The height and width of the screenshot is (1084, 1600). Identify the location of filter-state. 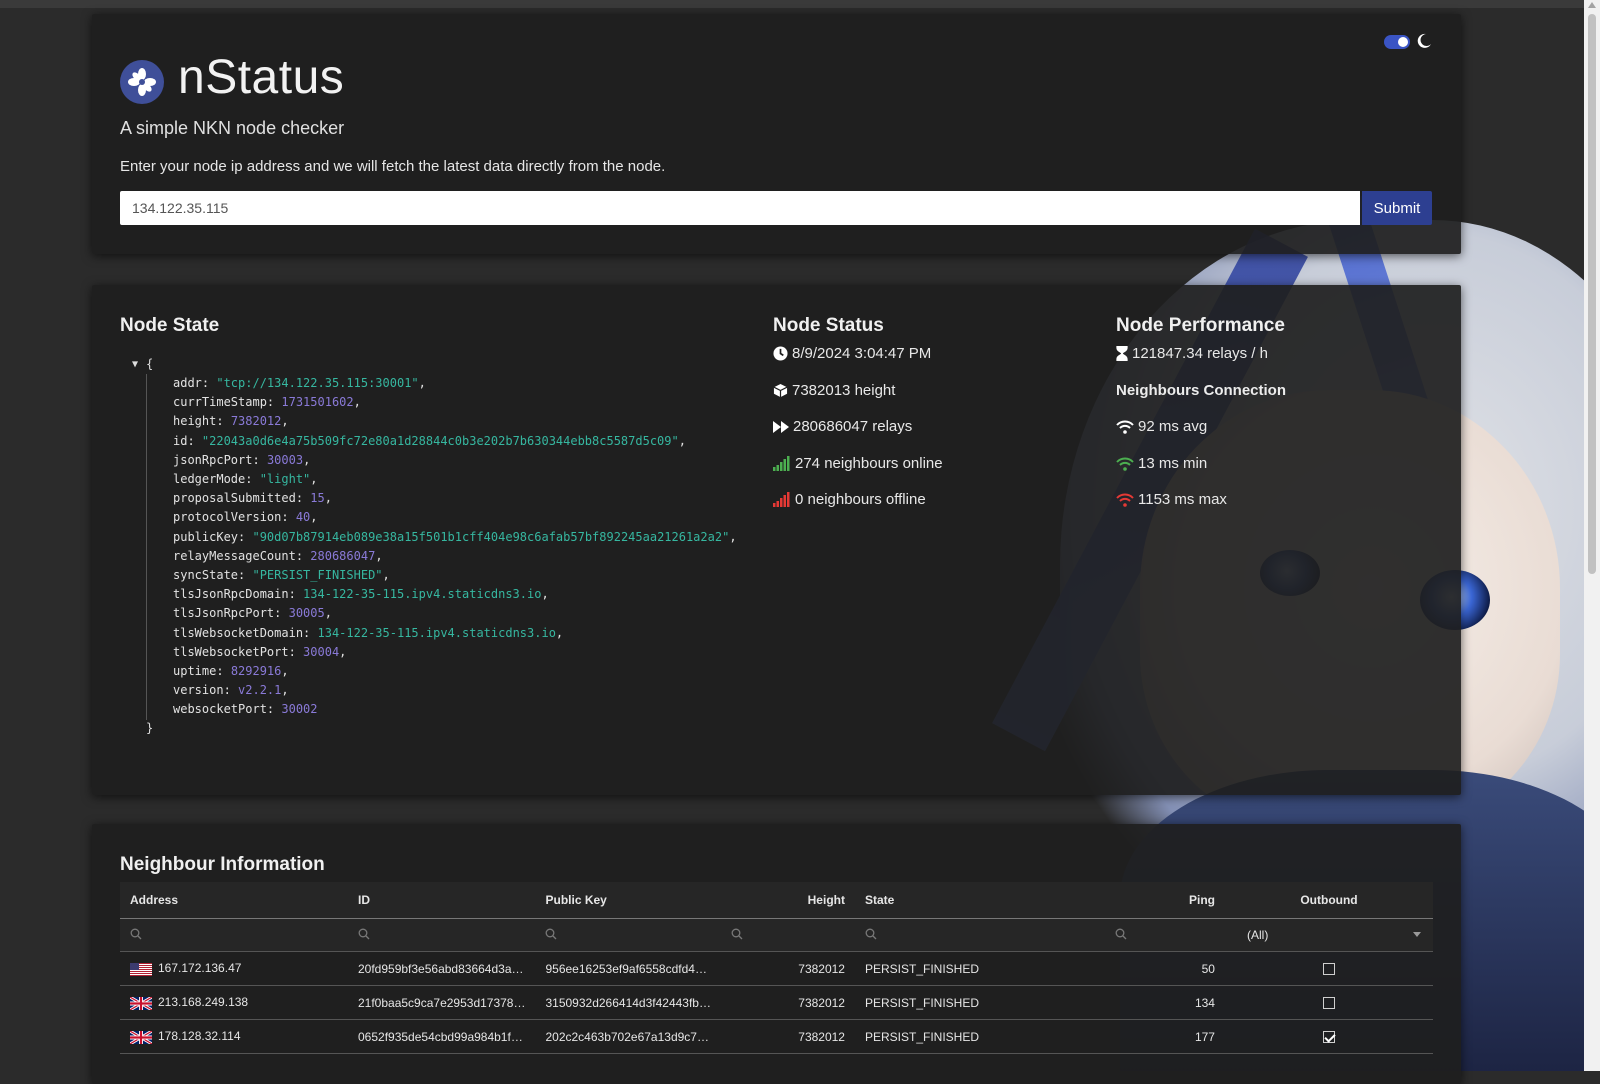
(979, 935).